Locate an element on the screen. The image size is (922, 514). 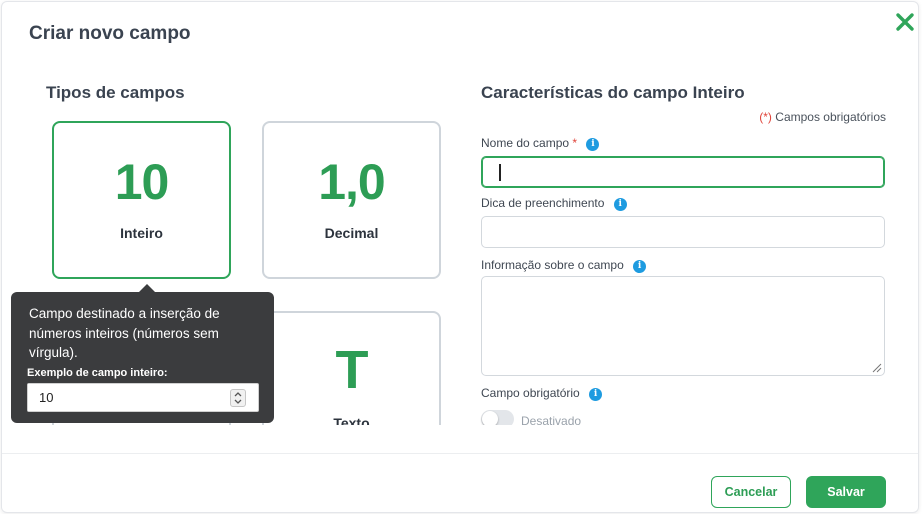
type-card-decimal: 1,0 Decimal is located at coordinates (351, 200).